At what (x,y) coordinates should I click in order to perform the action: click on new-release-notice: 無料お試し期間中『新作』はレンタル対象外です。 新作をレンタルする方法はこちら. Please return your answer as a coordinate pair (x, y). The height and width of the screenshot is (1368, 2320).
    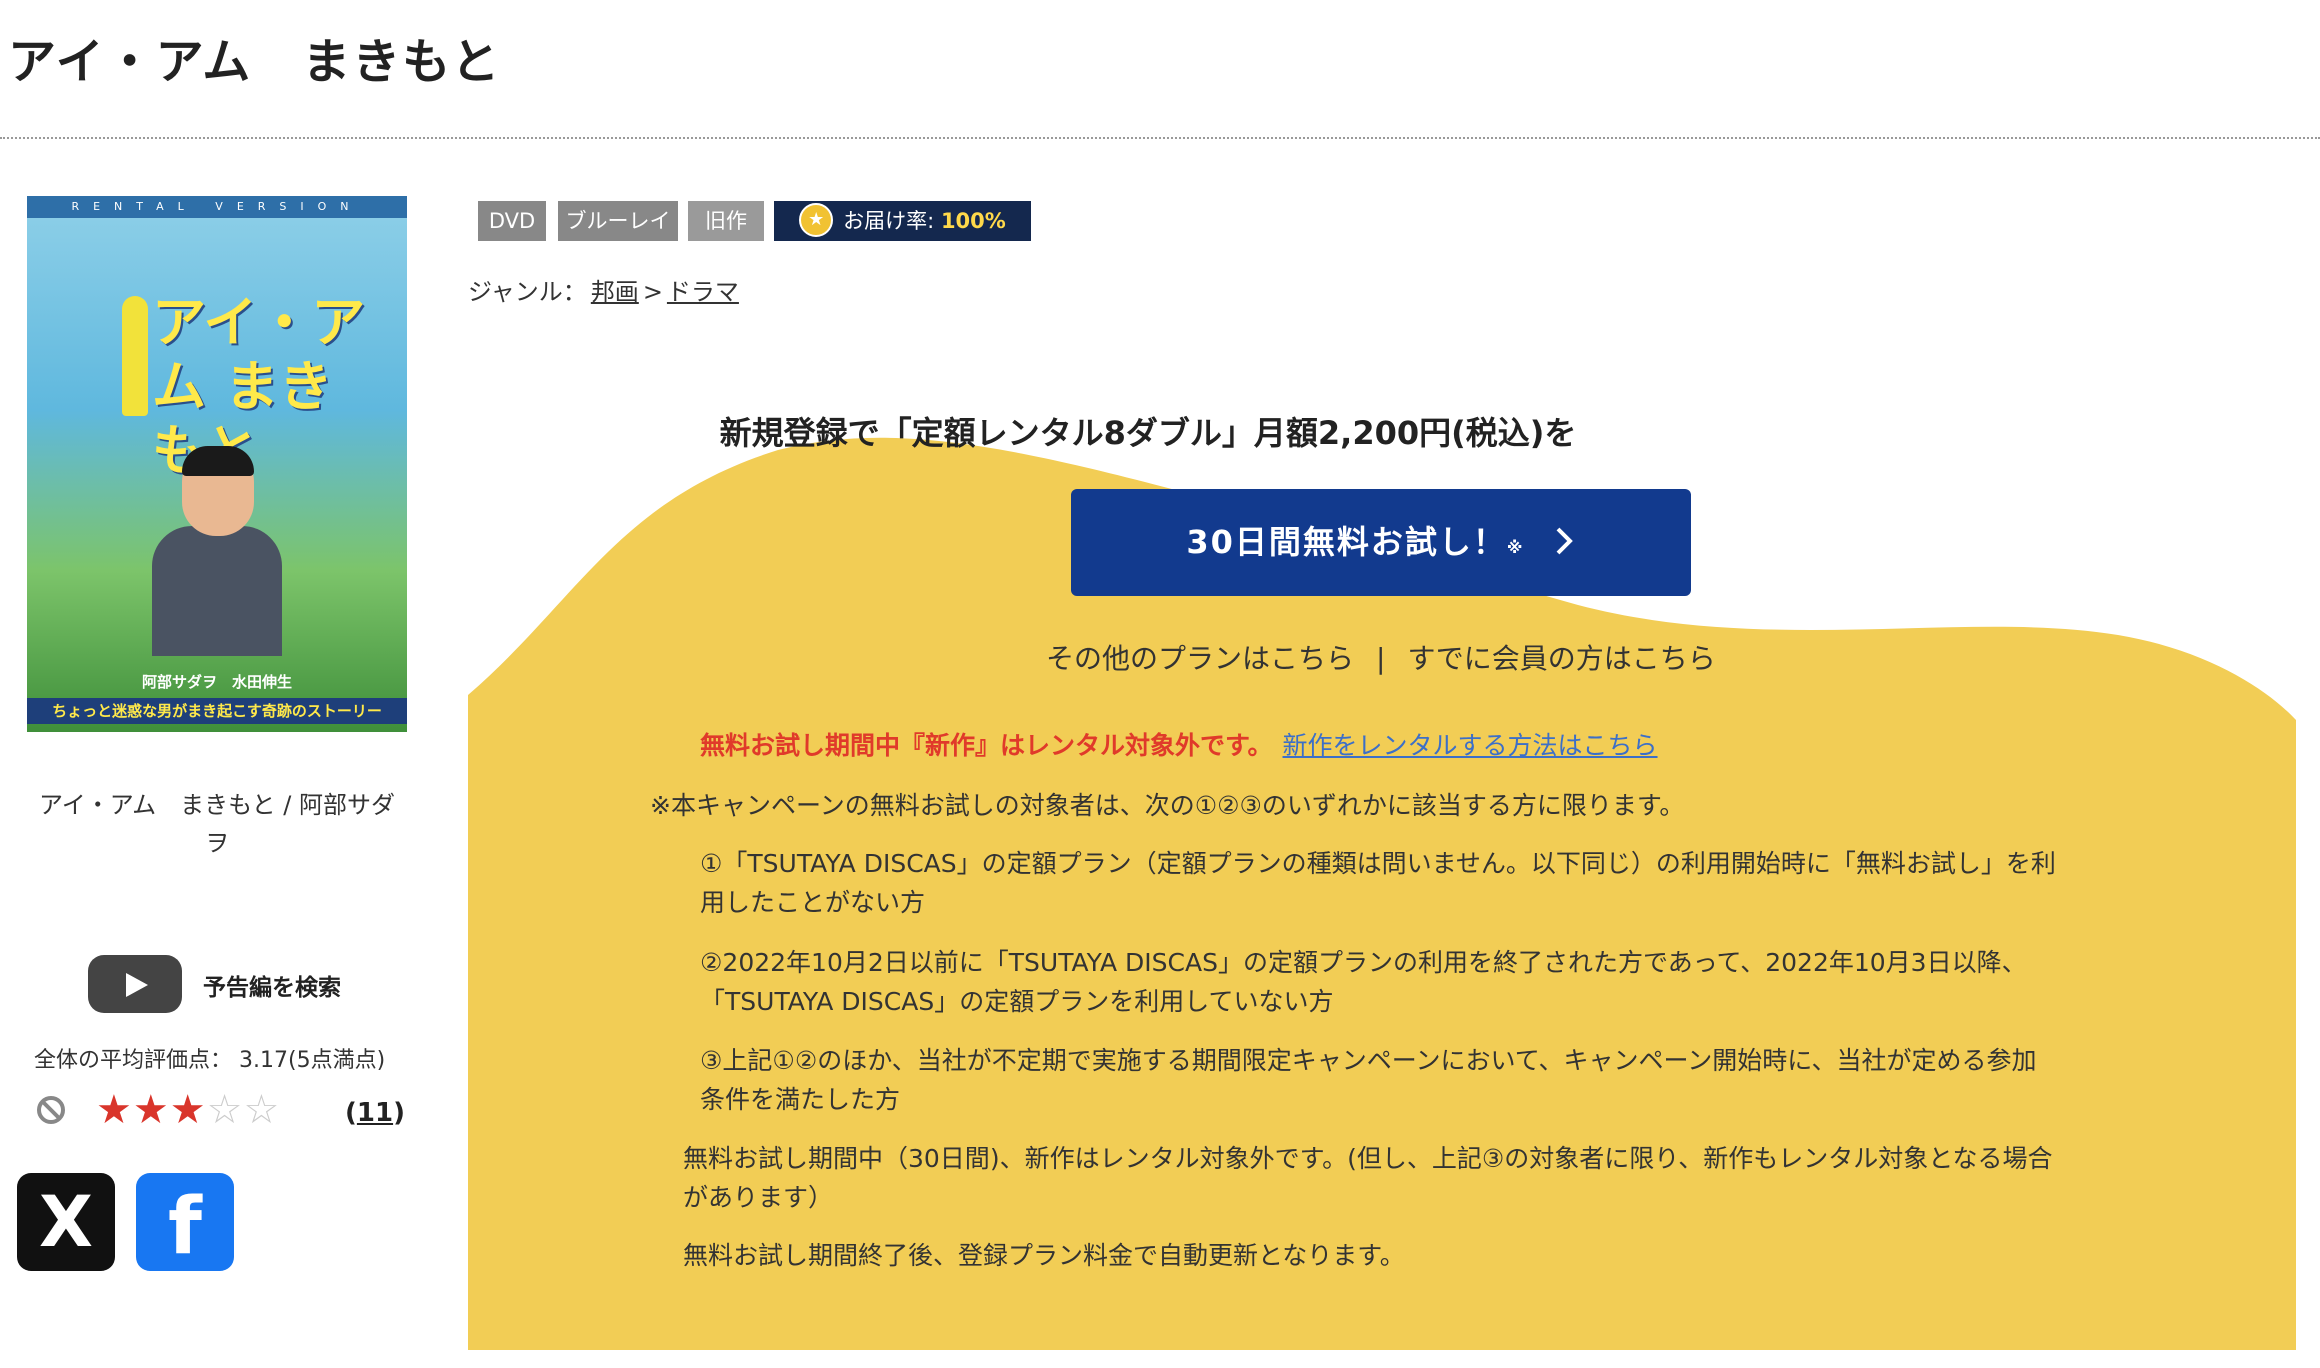
    Looking at the image, I should click on (1179, 744).